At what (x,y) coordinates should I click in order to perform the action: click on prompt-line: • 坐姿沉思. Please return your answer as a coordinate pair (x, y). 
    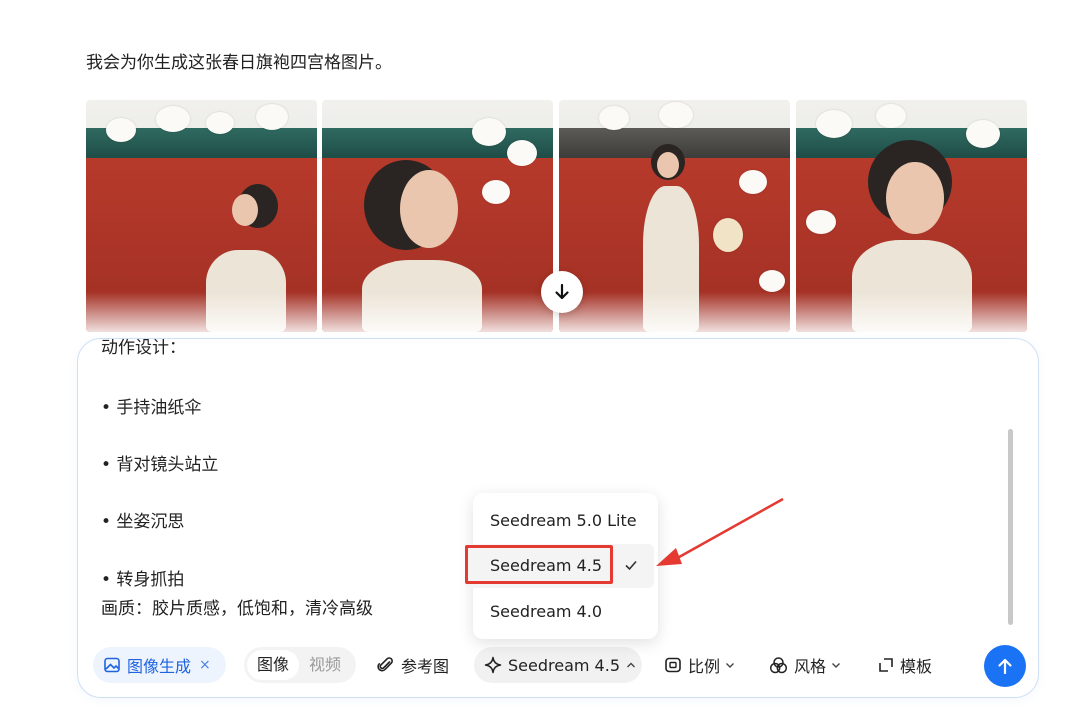
    Looking at the image, I should click on (143, 522).